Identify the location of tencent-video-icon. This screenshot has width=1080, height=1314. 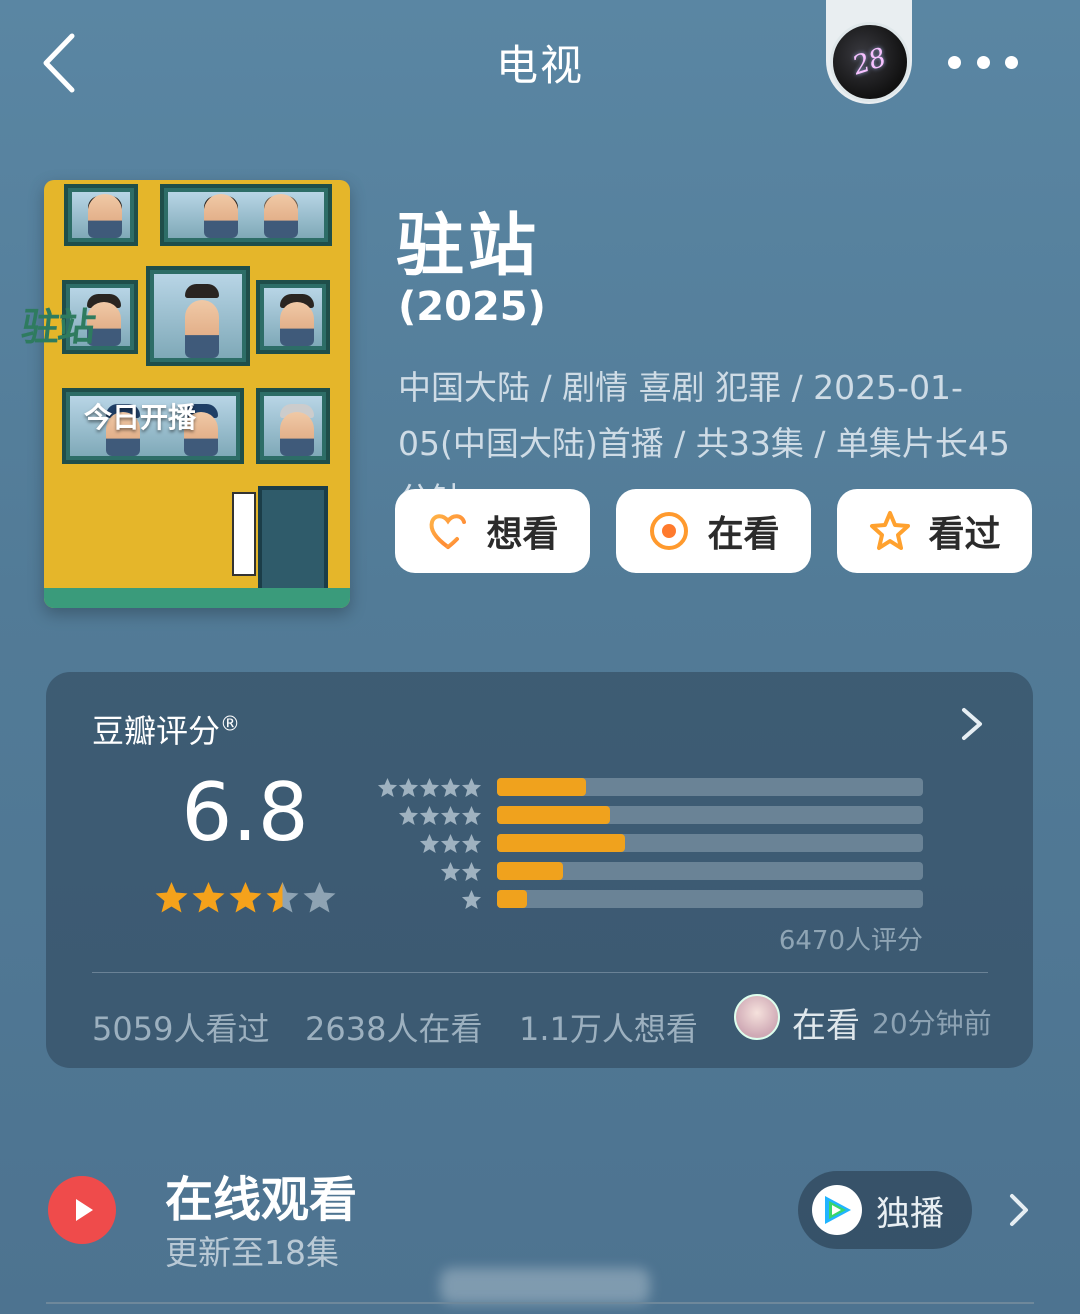
(837, 1210).